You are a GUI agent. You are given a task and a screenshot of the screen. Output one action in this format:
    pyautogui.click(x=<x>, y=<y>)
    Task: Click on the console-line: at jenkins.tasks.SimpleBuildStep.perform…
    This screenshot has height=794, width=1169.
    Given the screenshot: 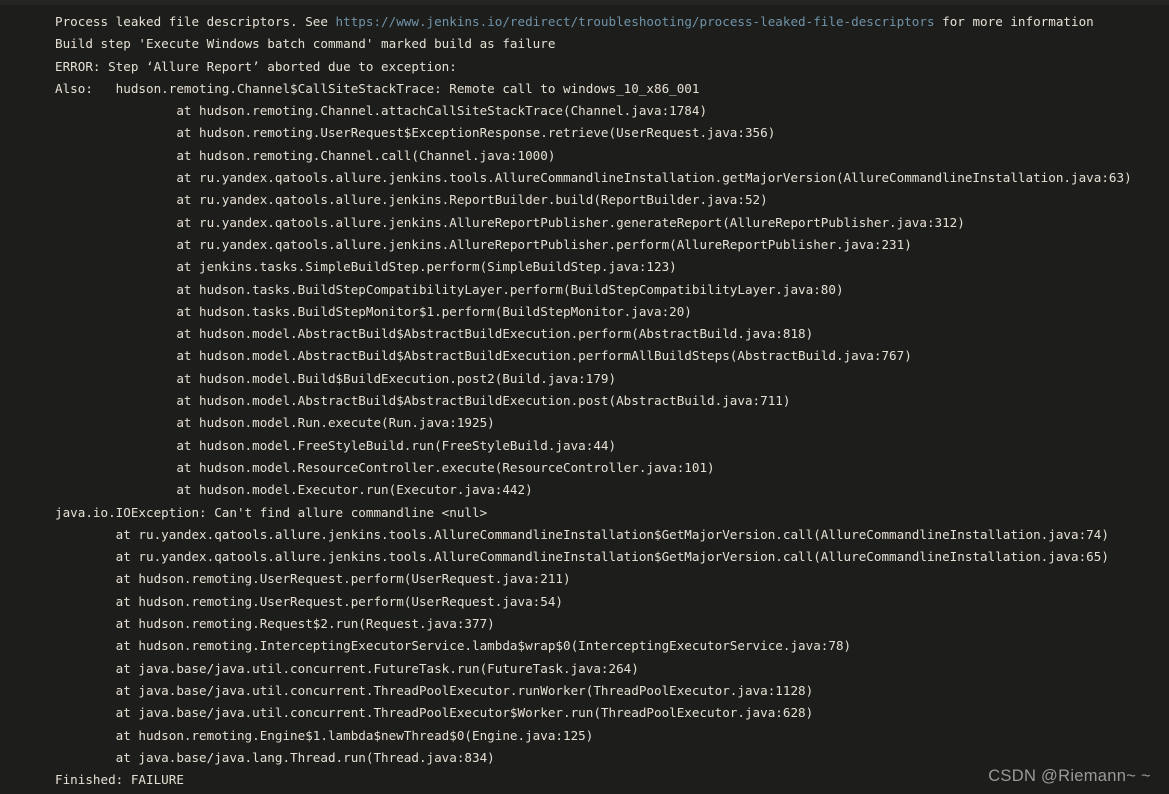 What is the action you would take?
    pyautogui.click(x=366, y=267)
    